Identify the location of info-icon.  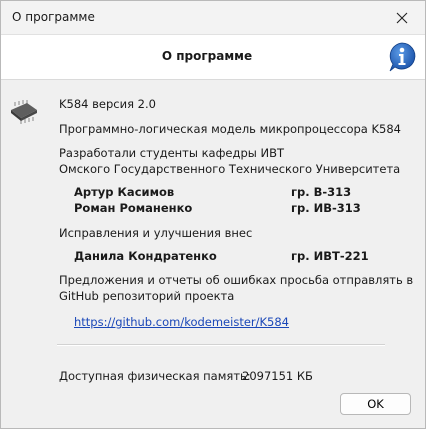
(402, 57).